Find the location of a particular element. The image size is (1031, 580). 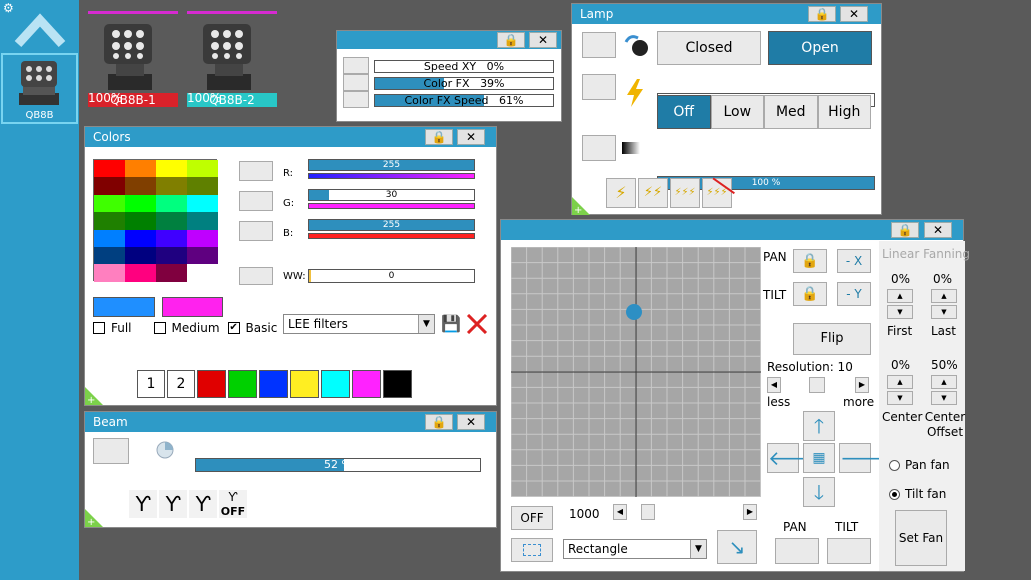

red-toggle is located at coordinates (256, 171).